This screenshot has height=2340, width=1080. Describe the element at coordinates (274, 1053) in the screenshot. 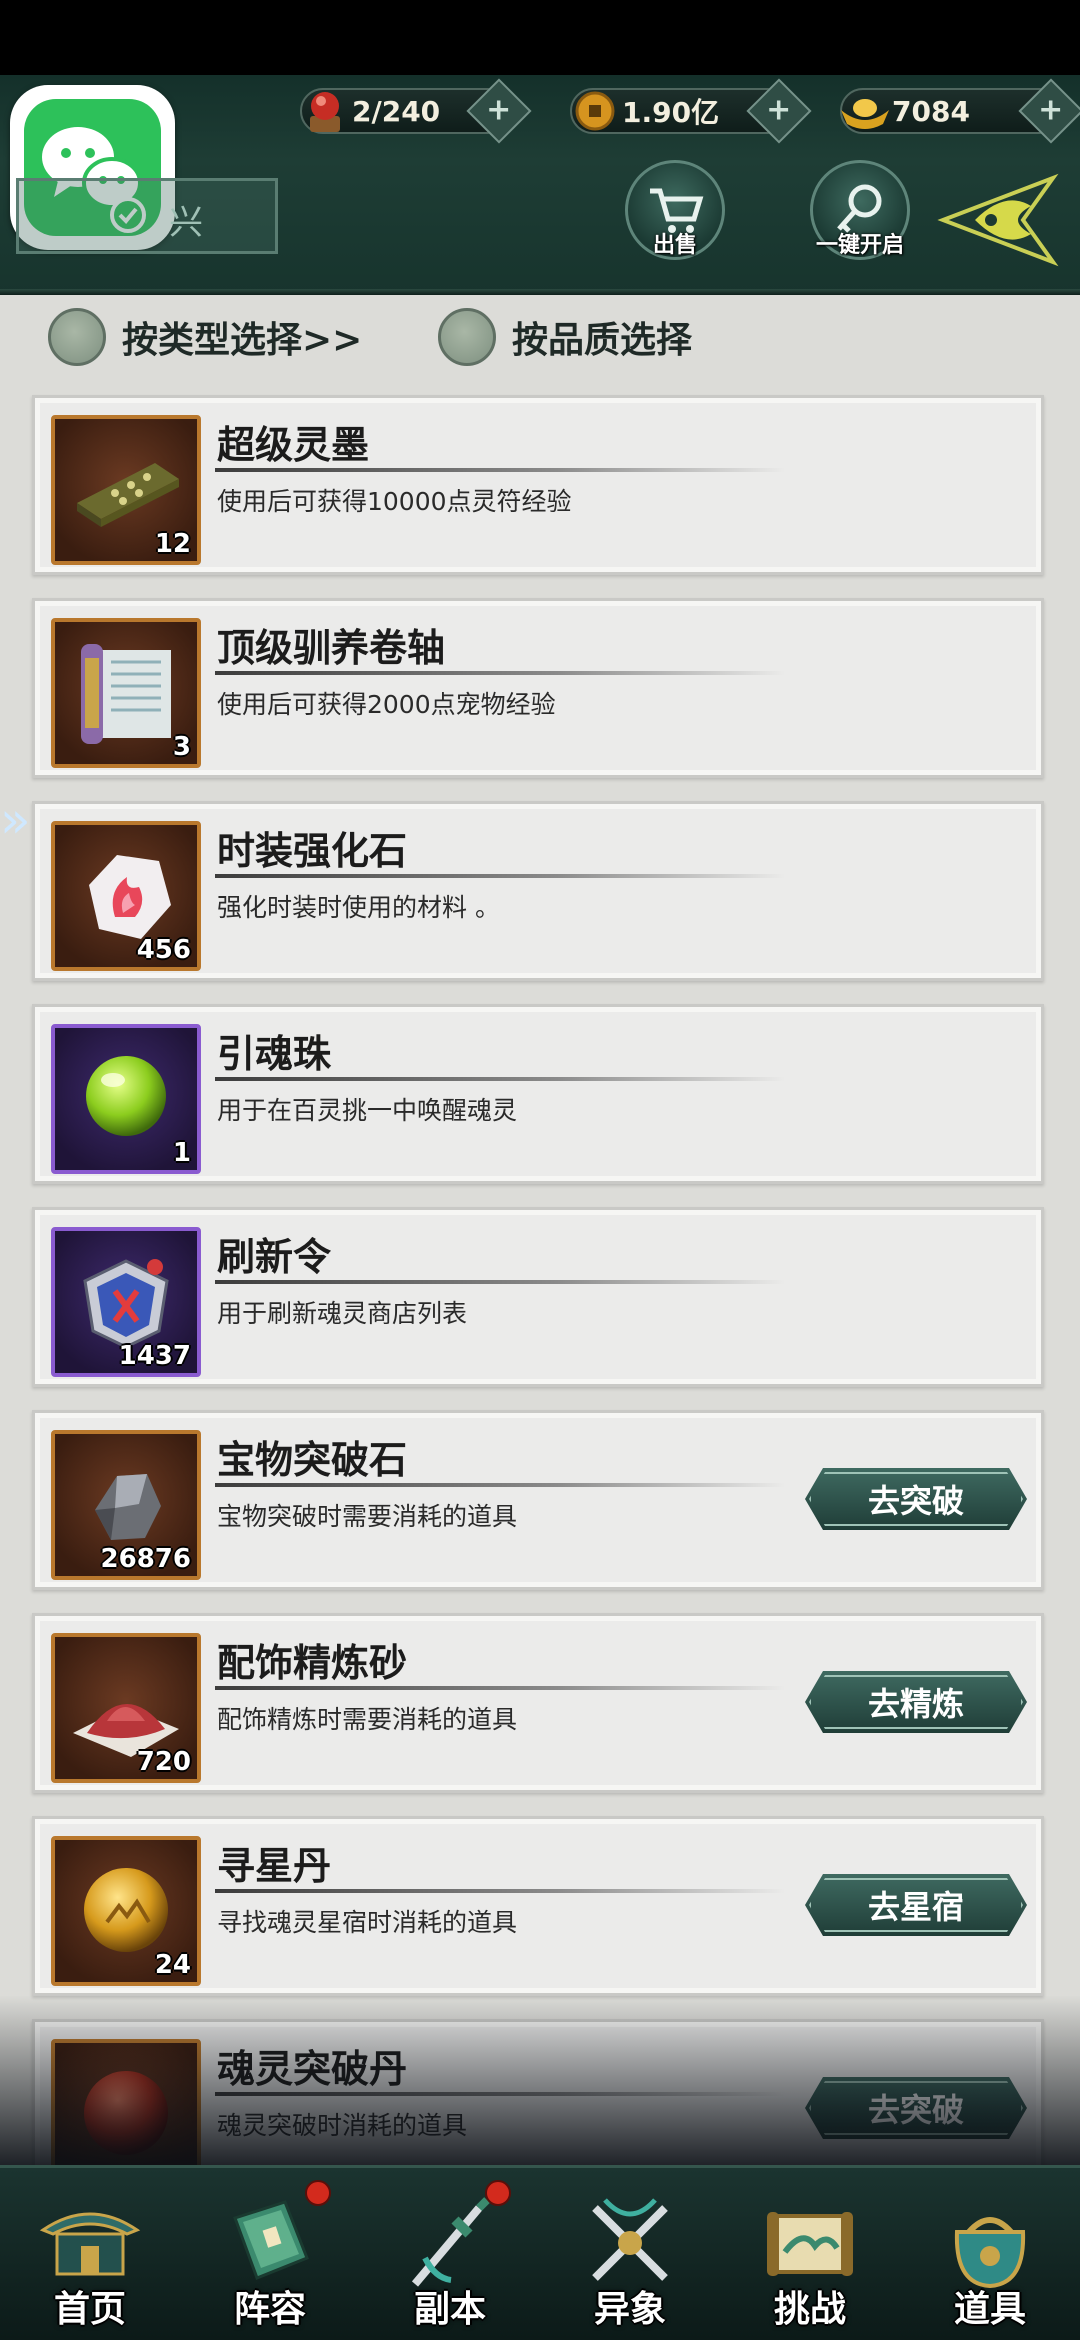

I see `item-name: 引魂珠` at that location.